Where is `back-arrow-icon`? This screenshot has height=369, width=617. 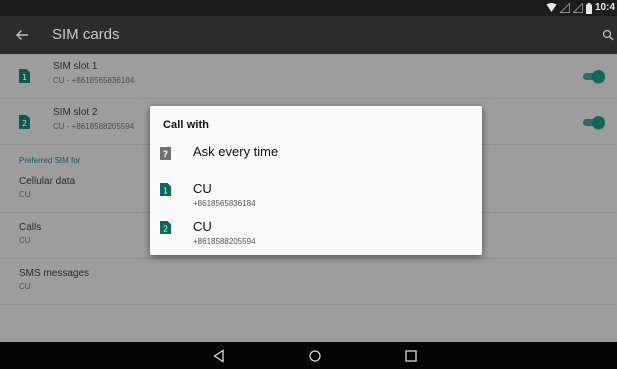 back-arrow-icon is located at coordinates (22, 35).